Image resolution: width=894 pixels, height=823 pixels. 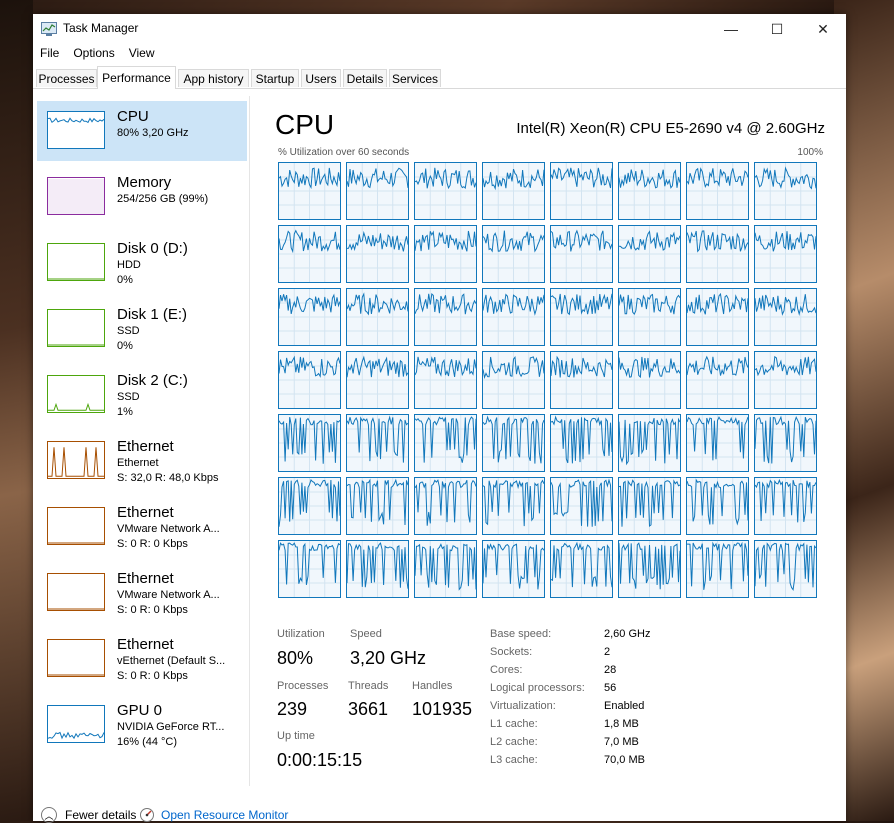 I want to click on sidebar-item-detail: HDD, so click(x=129, y=265).